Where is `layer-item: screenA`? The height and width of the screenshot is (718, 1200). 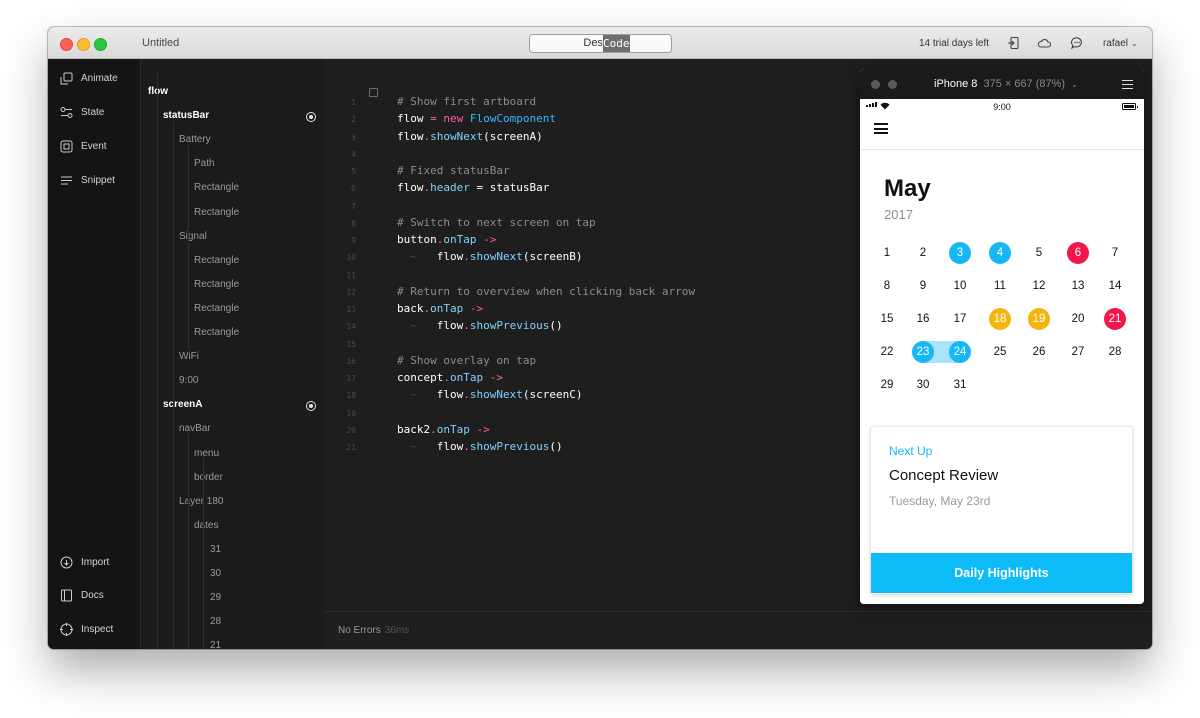
layer-item: screenA is located at coordinates (182, 404).